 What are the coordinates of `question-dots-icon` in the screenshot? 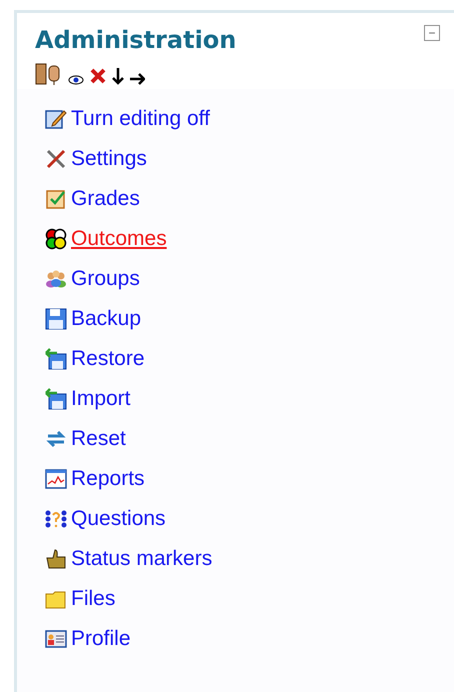 It's located at (56, 519).